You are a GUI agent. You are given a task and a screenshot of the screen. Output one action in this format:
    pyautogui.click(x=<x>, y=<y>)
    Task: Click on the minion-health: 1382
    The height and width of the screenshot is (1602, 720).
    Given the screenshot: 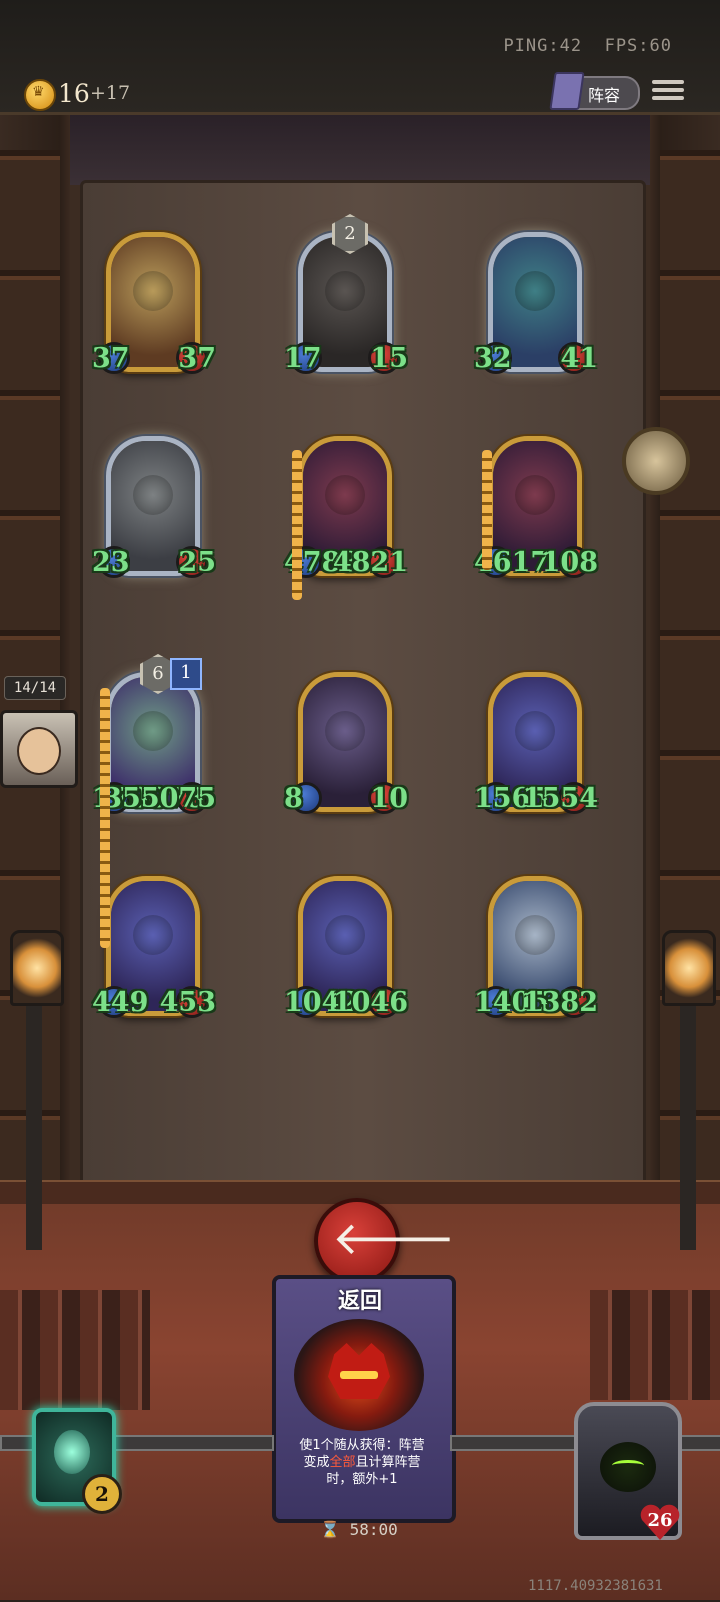 What is the action you would take?
    pyautogui.click(x=560, y=1002)
    